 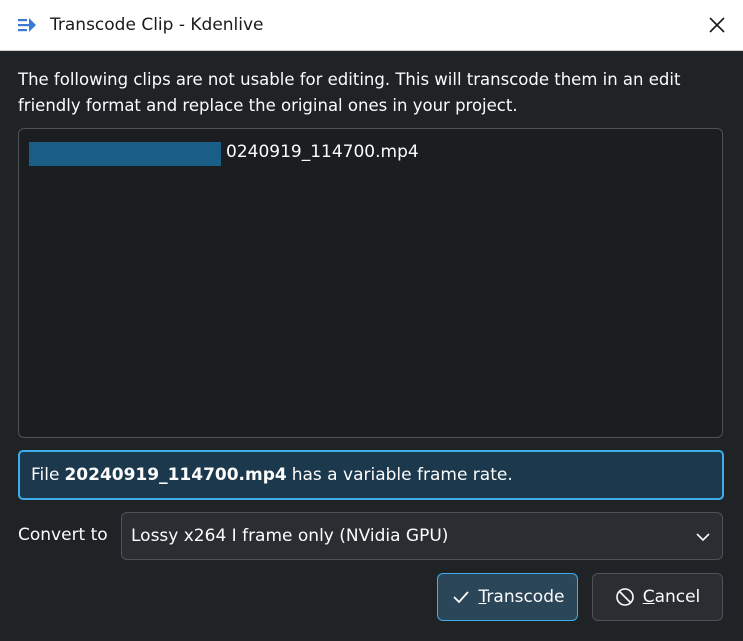 What do you see at coordinates (224, 152) in the screenshot?
I see `list-item: 0240919_114700.mp4` at bounding box center [224, 152].